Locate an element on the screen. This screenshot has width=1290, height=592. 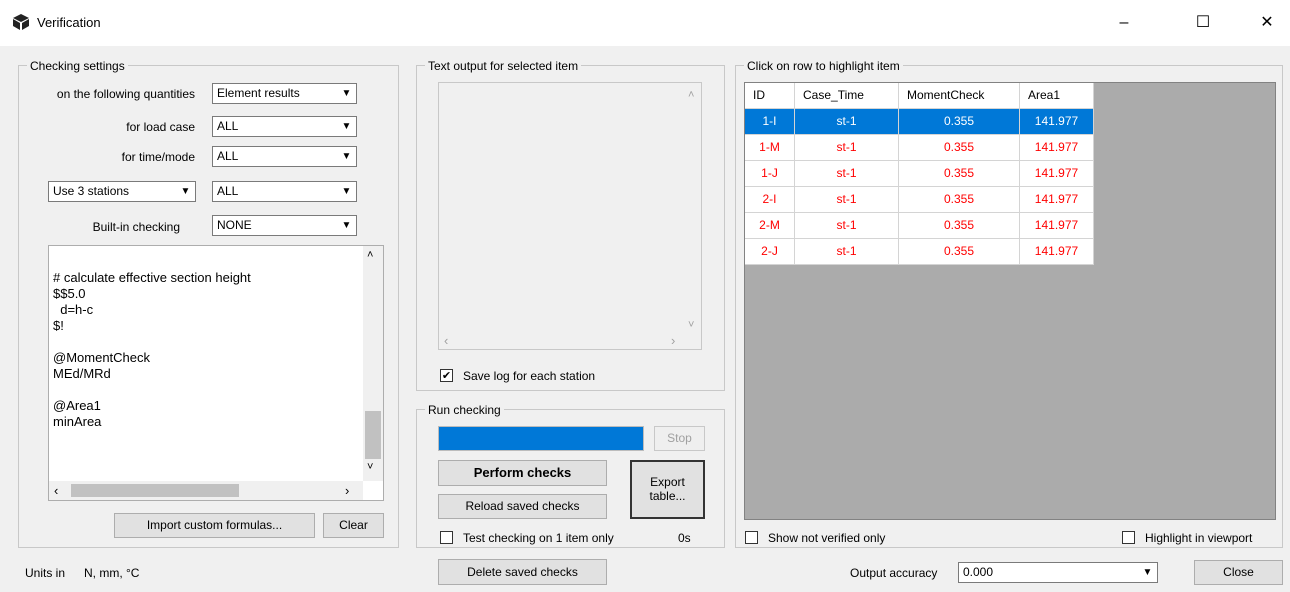
builtin-label: Built-in checking is located at coordinates (136, 227).